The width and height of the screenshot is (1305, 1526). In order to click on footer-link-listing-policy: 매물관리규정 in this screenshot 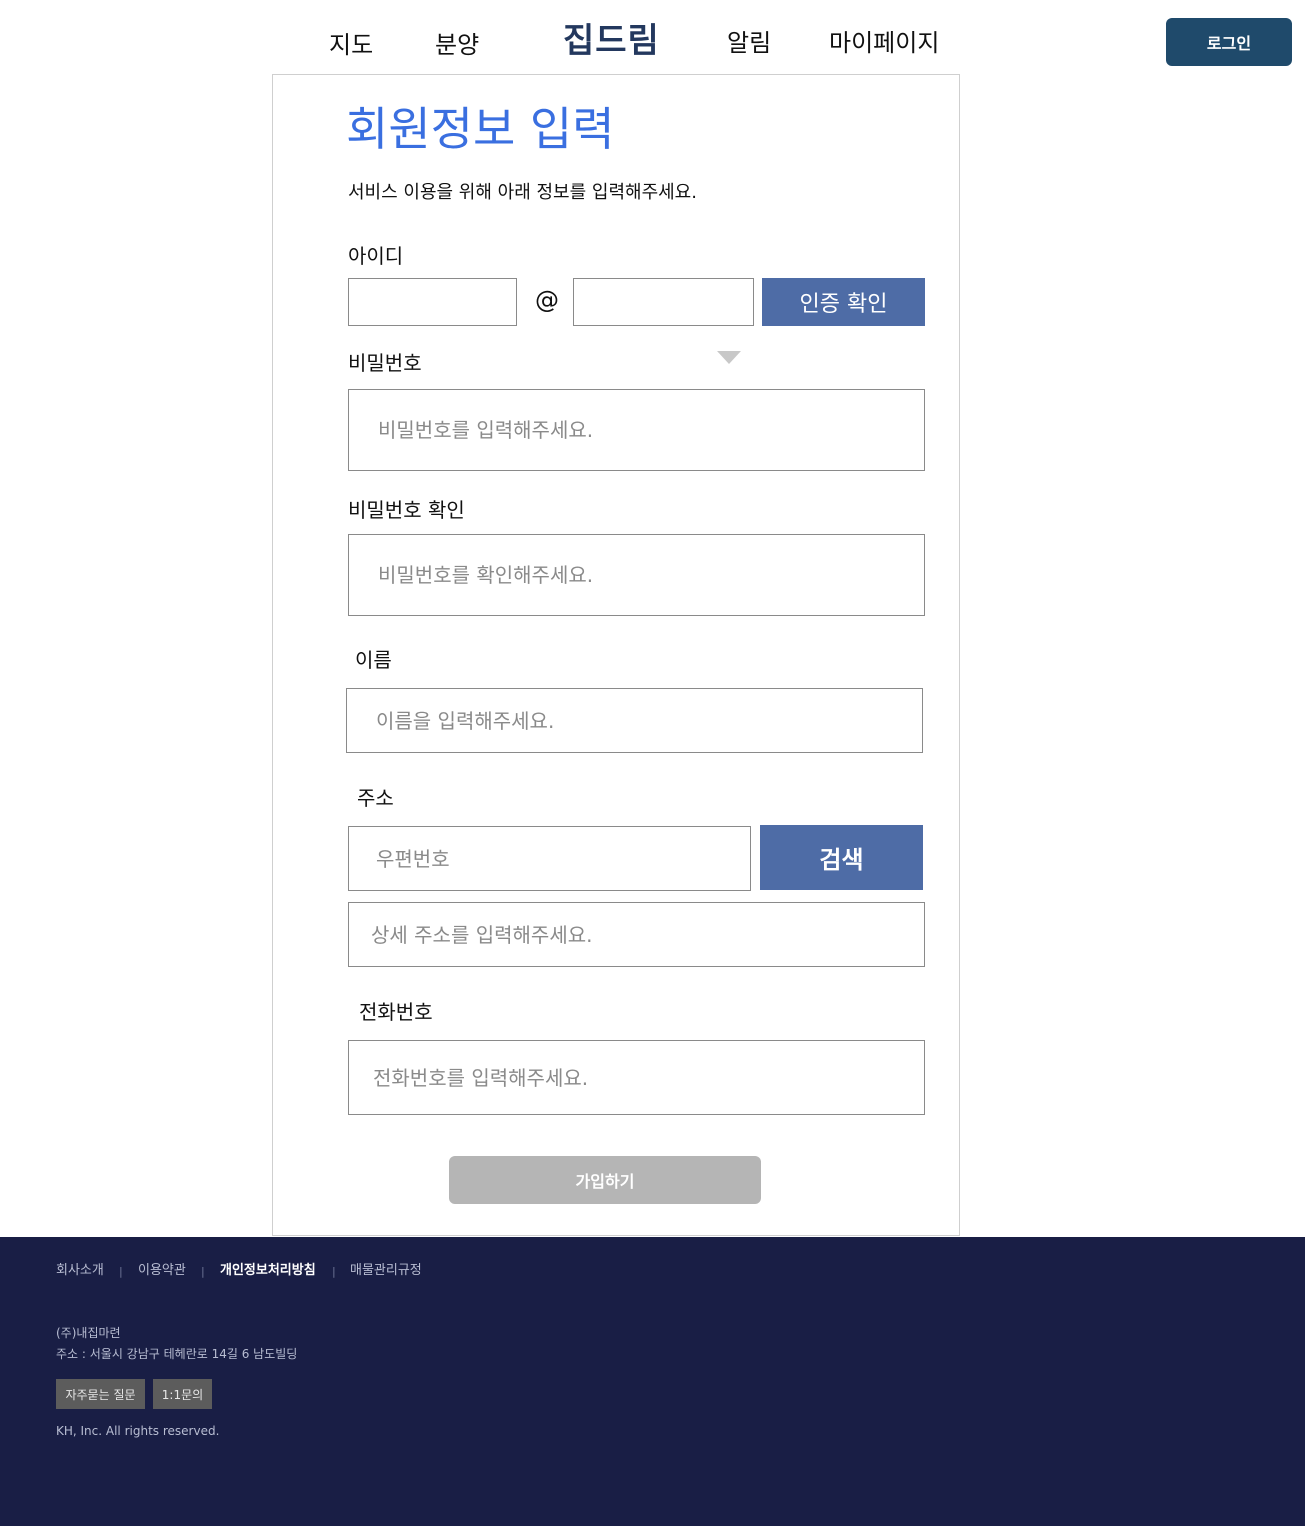, I will do `click(386, 1270)`.